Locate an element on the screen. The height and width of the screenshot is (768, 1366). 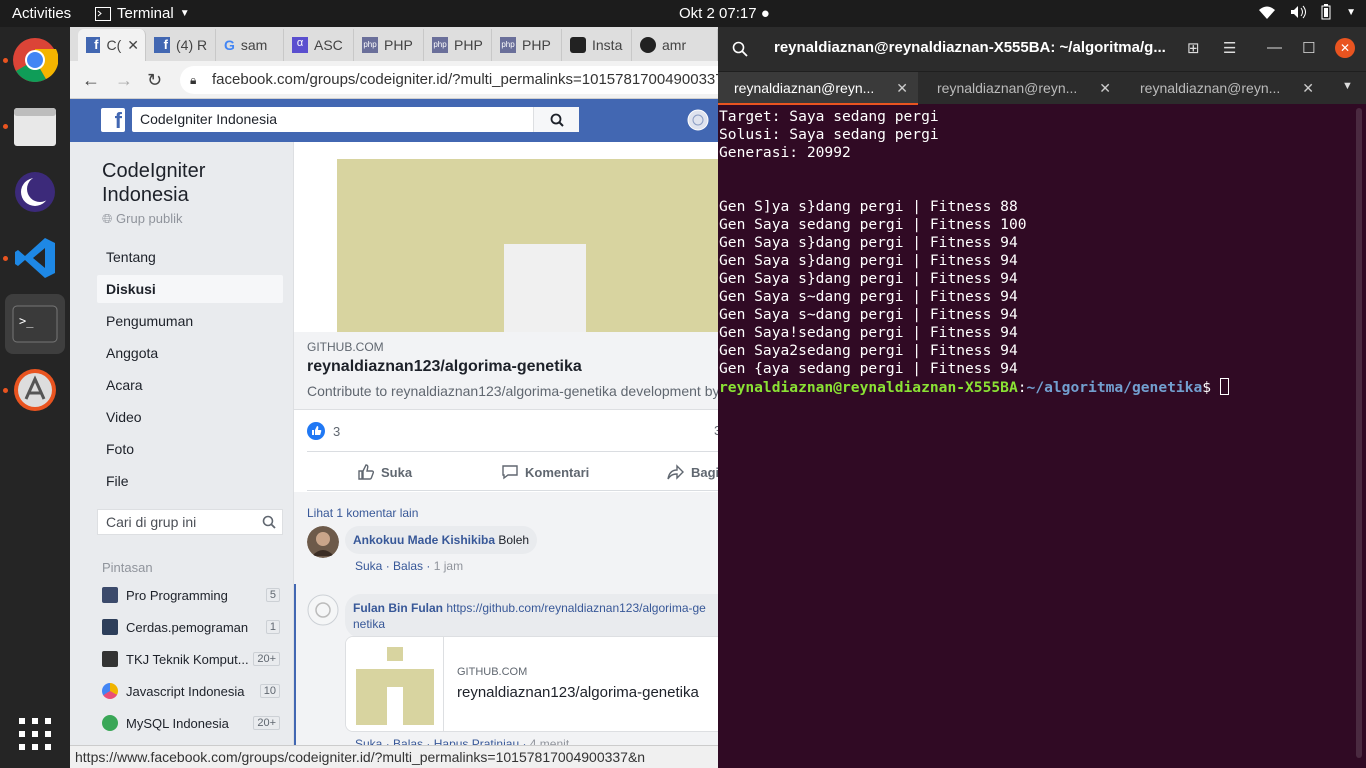
shortcut-item: TKJ Teknik Komput... 20+ is located at coordinates (191, 659).